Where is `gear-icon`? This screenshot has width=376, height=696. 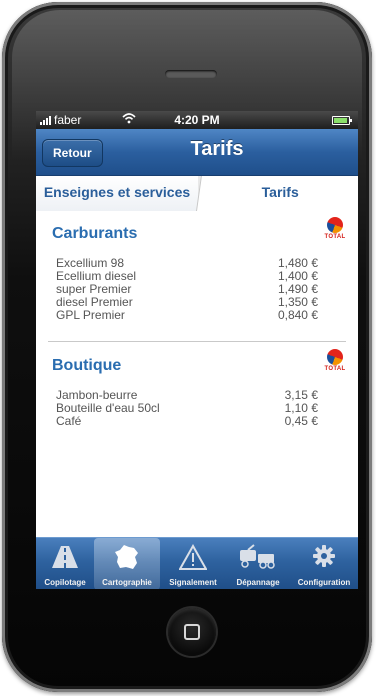 gear-icon is located at coordinates (324, 558).